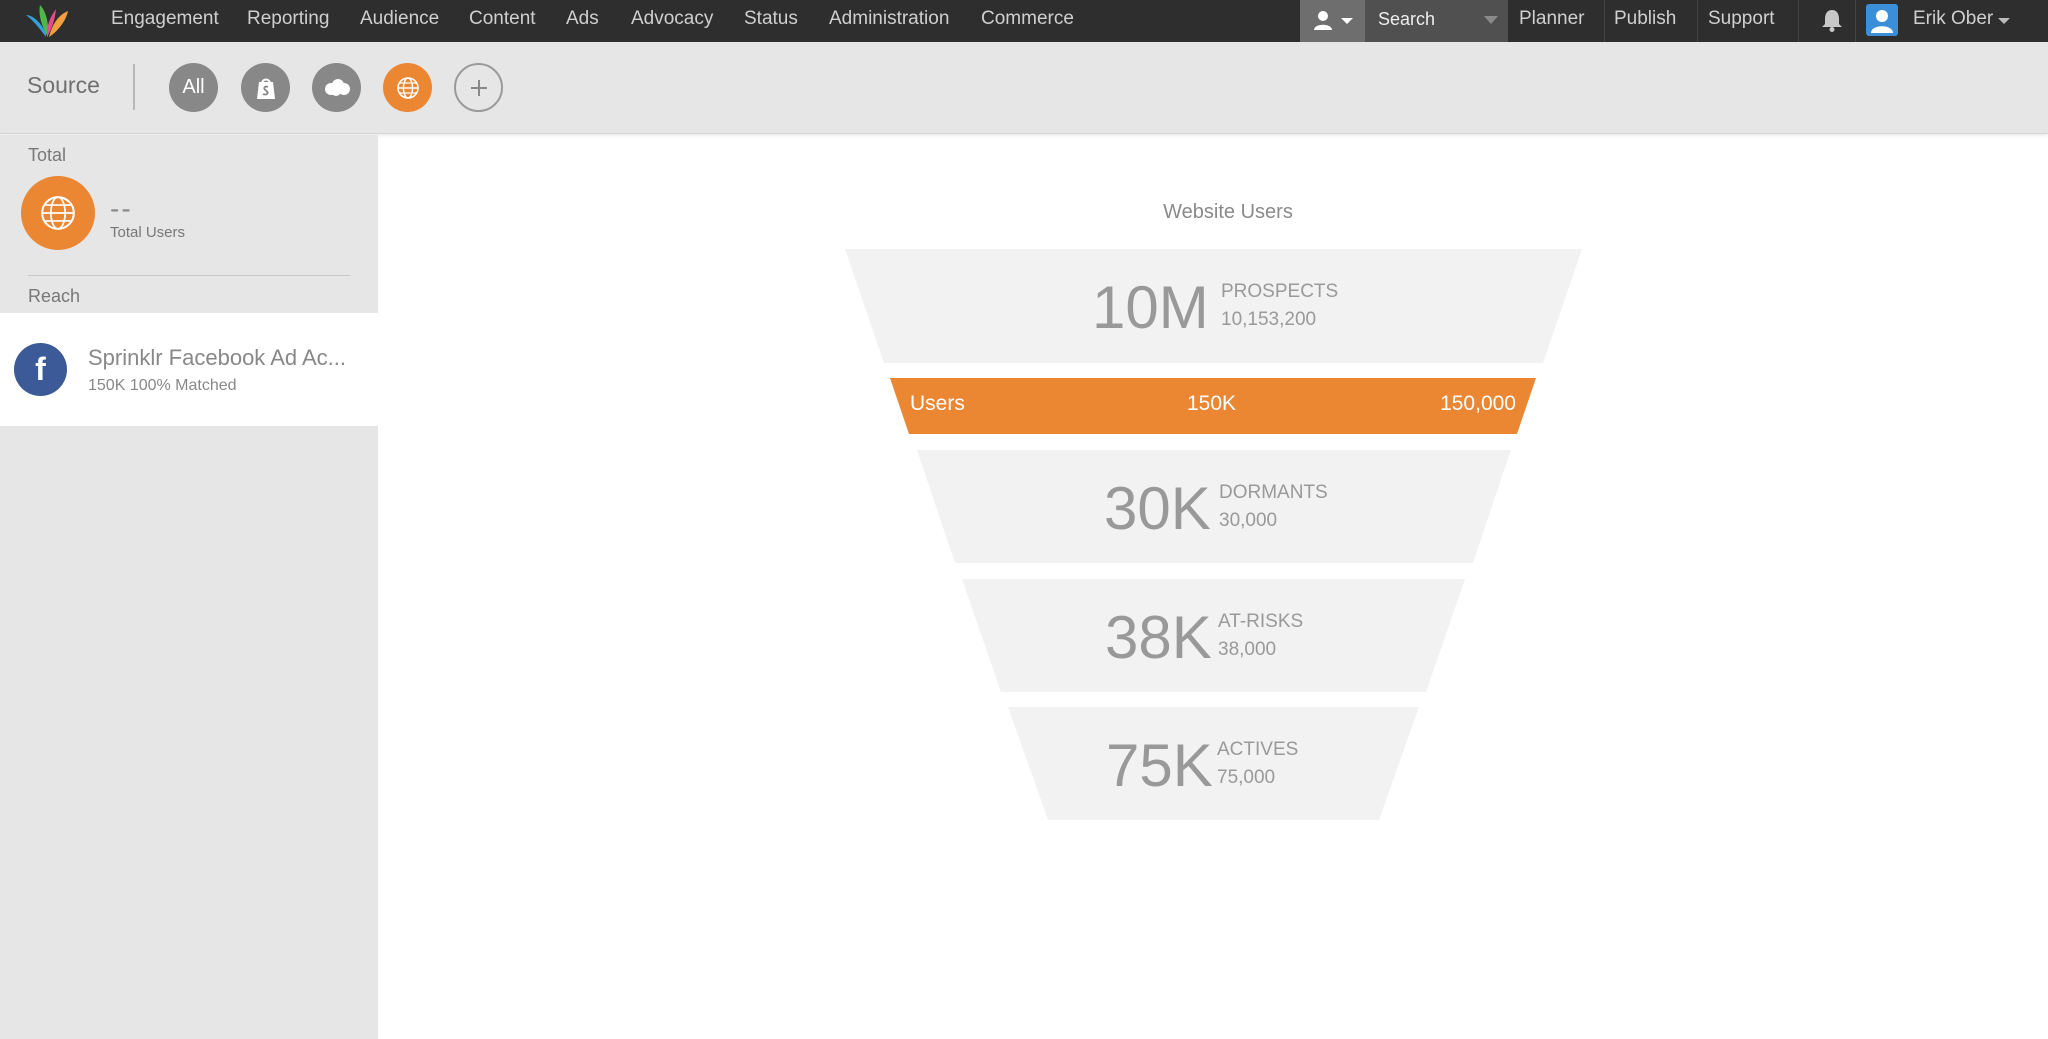  I want to click on search-placeholder: Search, so click(1407, 19).